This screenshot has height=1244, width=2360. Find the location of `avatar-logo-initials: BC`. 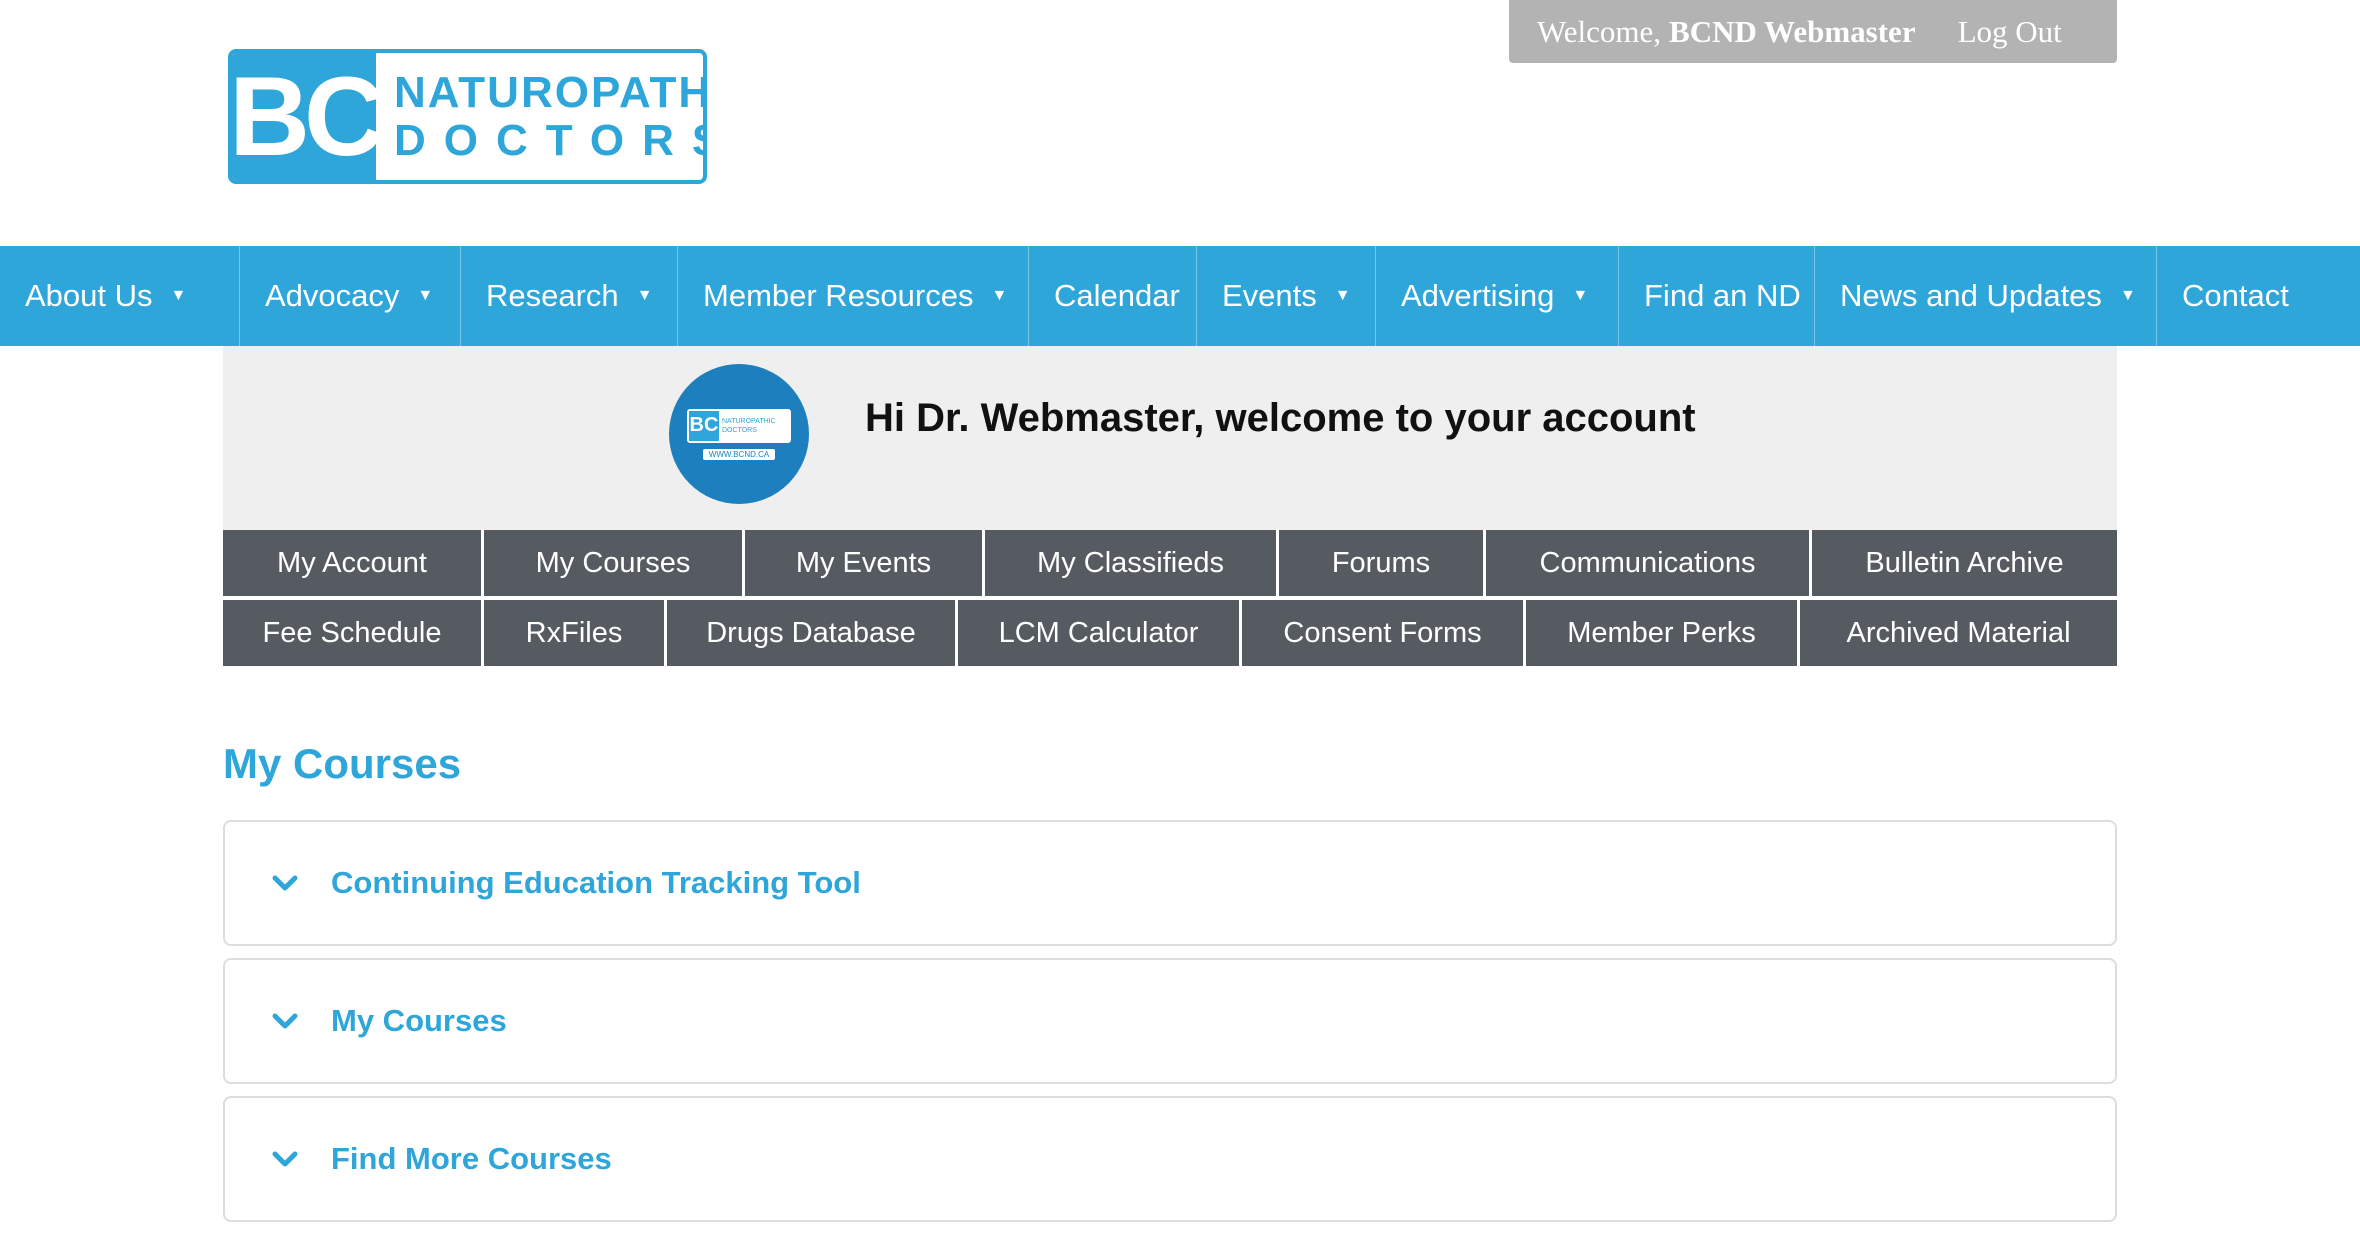

avatar-logo-initials: BC is located at coordinates (704, 425).